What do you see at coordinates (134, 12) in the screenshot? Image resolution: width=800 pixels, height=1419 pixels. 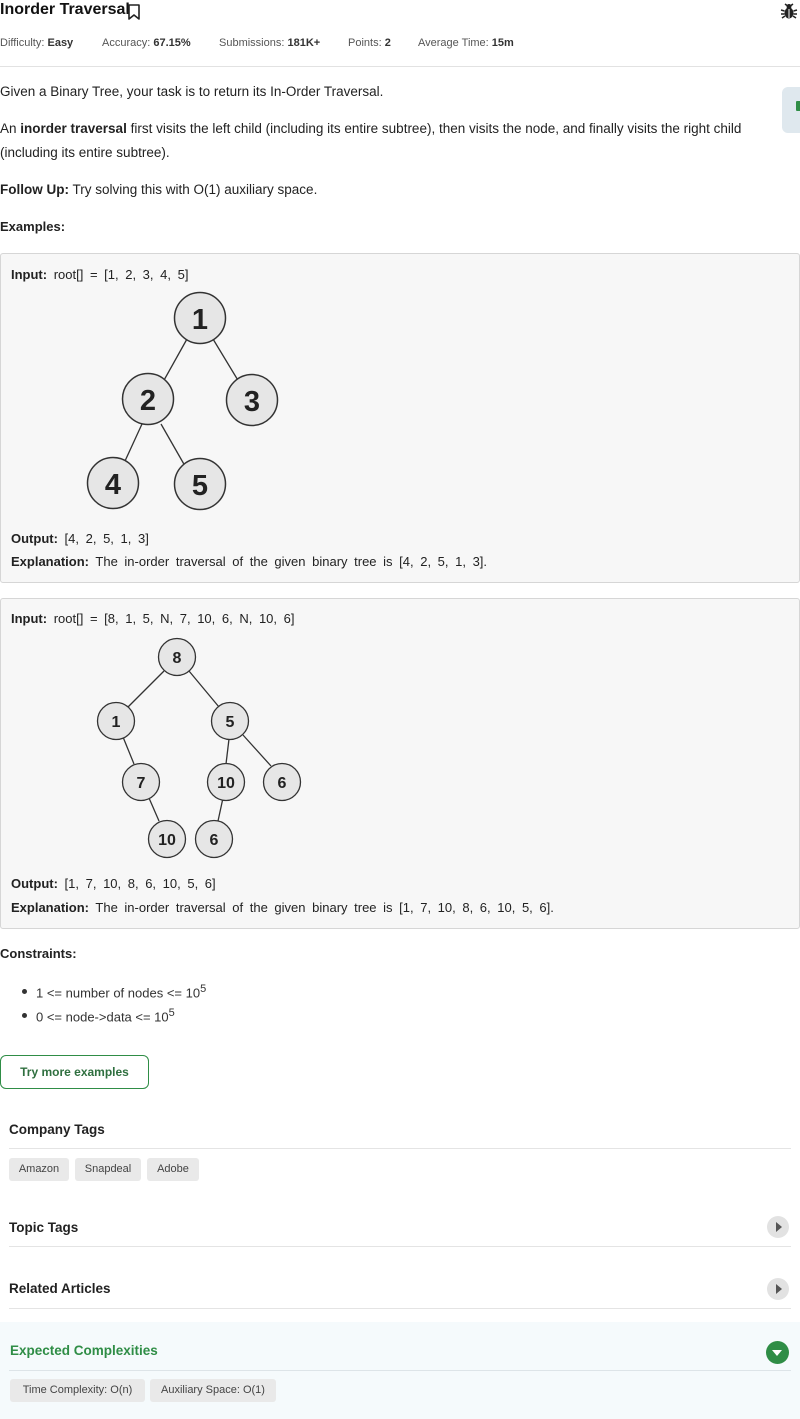 I see `bookmark-icon` at bounding box center [134, 12].